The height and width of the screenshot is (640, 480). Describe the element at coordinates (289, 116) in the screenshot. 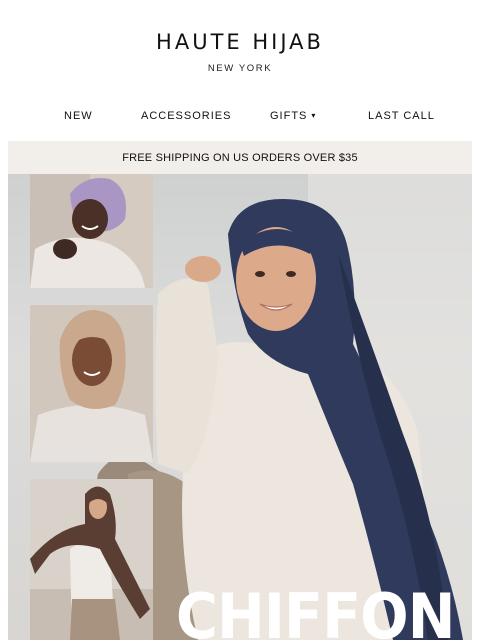

I see `nav-item-label: GIFTS` at that location.